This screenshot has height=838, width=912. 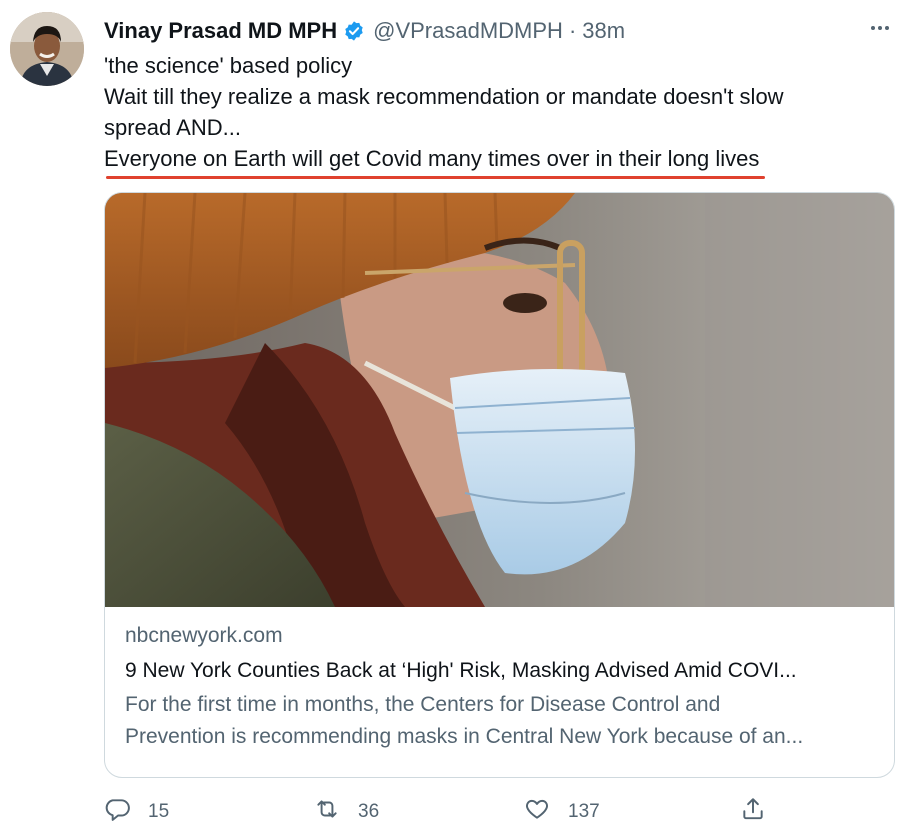 I want to click on link-domain: nbcnewyork.com, so click(x=204, y=635).